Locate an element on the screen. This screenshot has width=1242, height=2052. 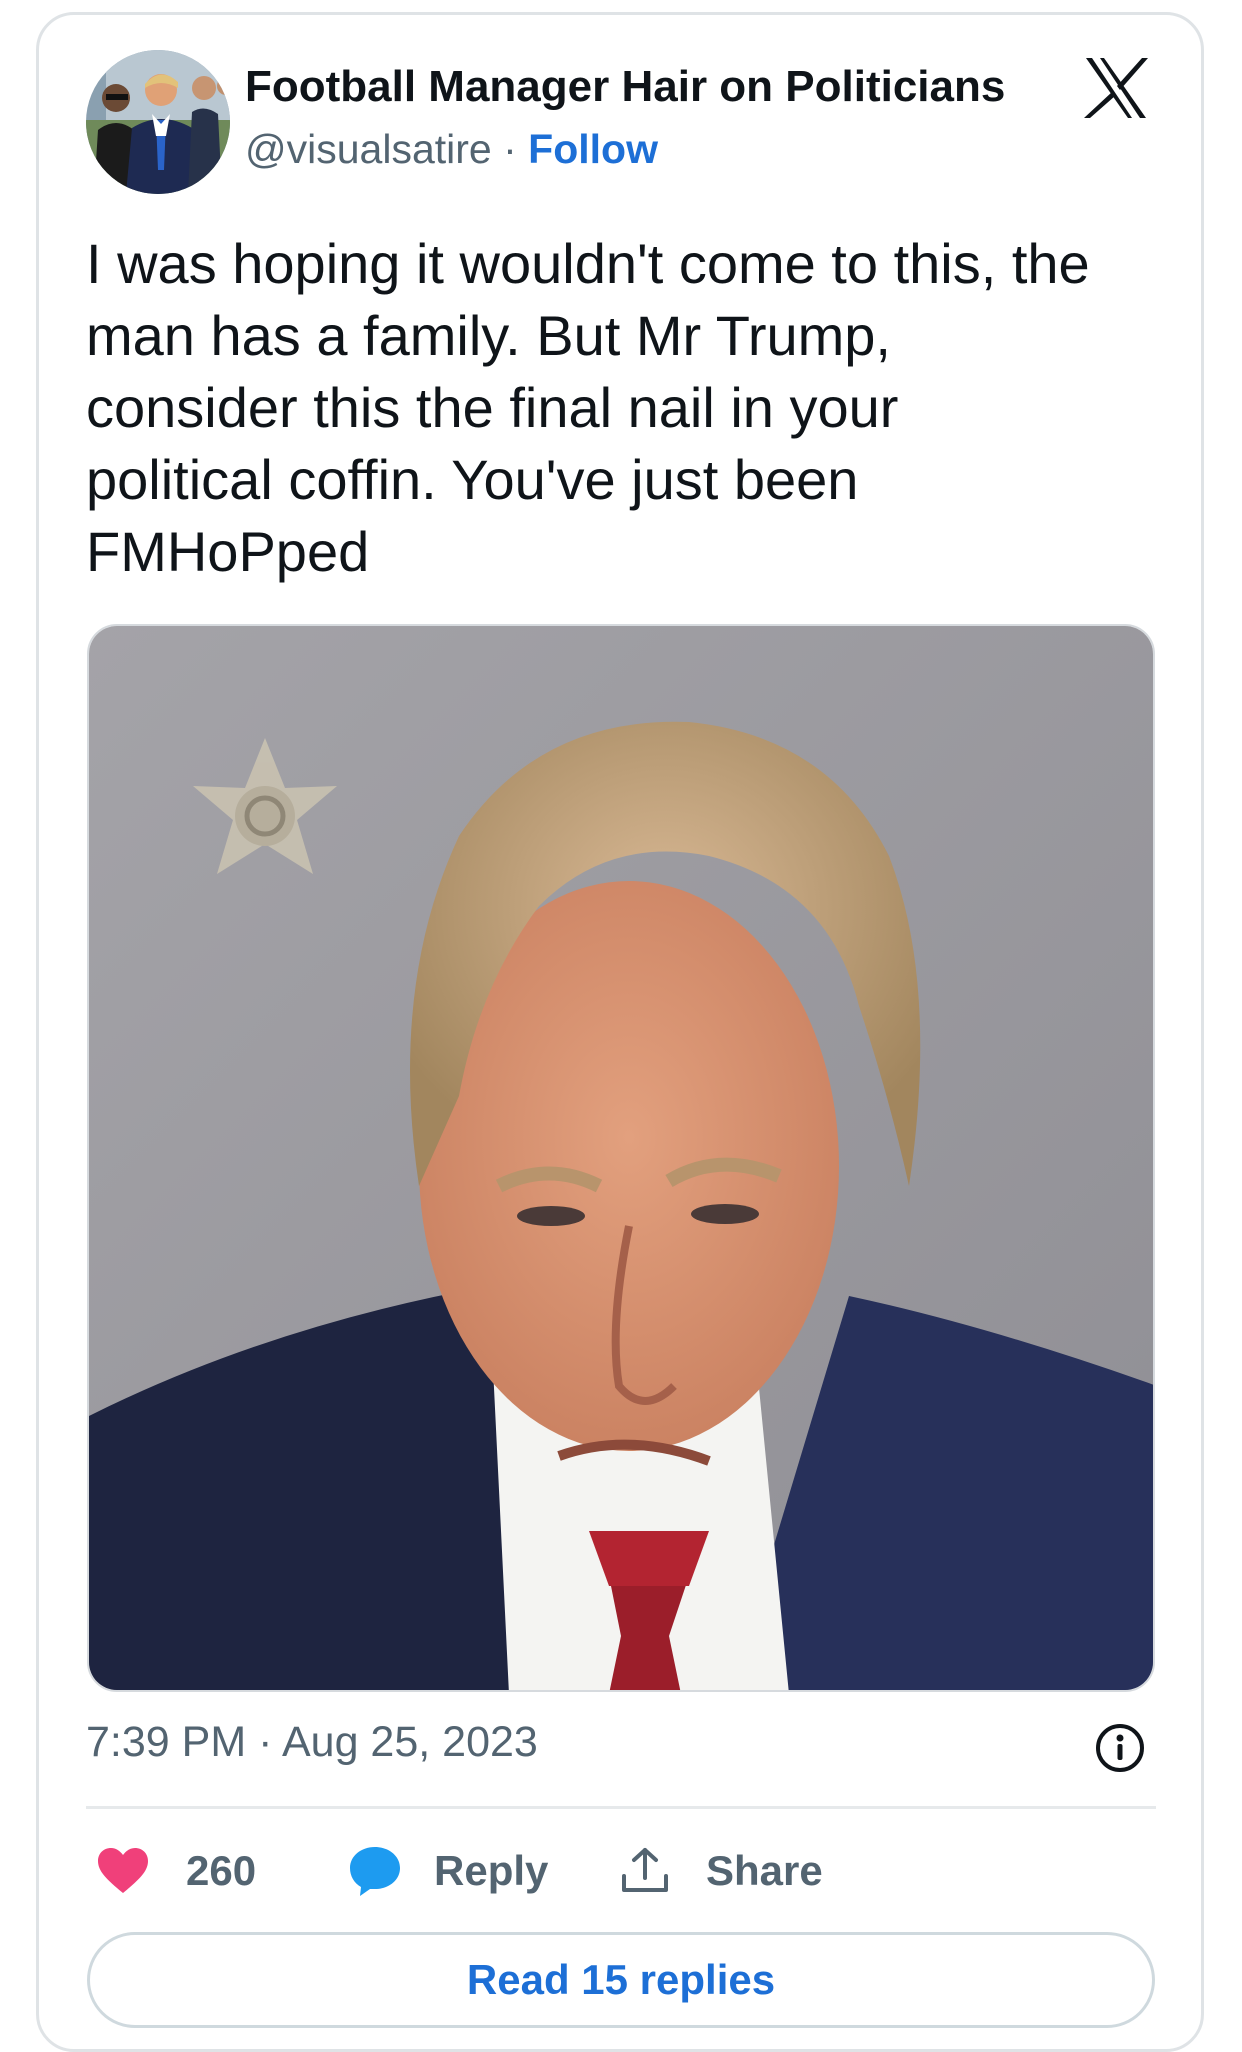
divider is located at coordinates (621, 1807).